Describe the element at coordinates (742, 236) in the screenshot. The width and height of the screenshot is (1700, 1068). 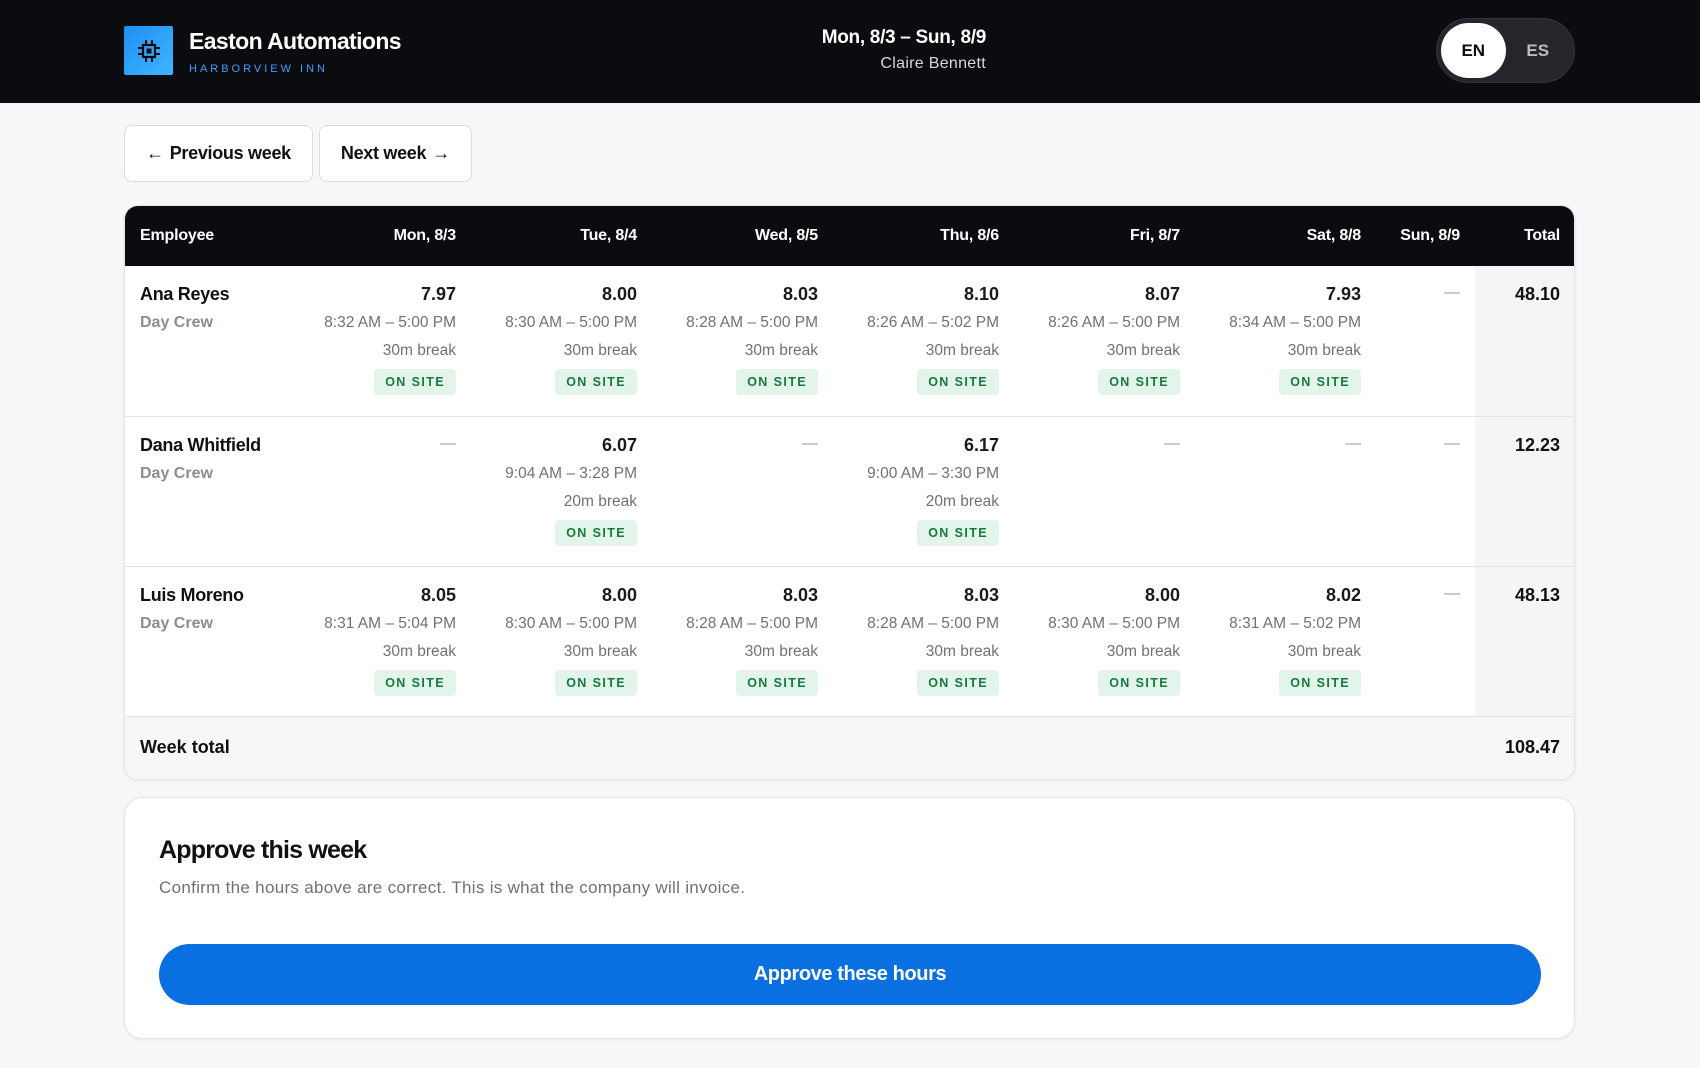
I see `col-header-day: Wed, 8/5` at that location.